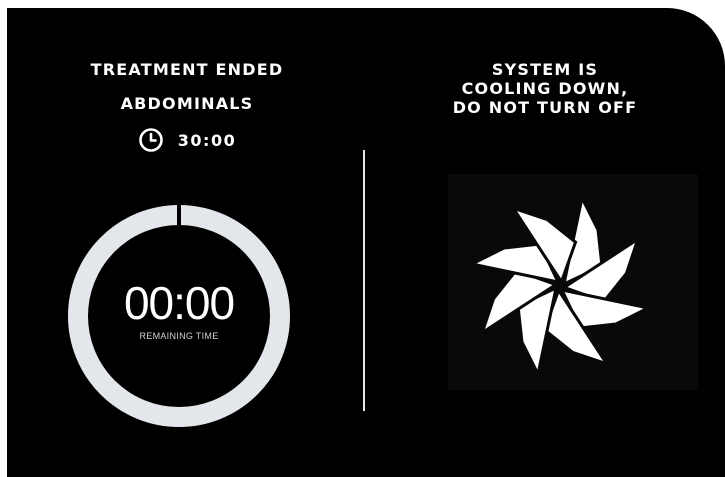  I want to click on system-message-line-2: COOLING DOWN,, so click(545, 88).